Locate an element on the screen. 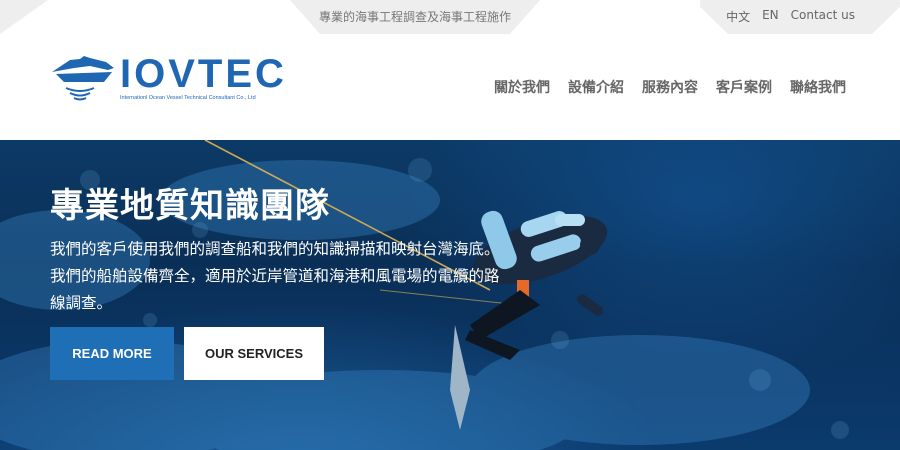 This screenshot has width=900, height=450. top-utility-bar: 專業的海事工程調查及海事工程施作 中文 EN Contact us is located at coordinates (450, 17).